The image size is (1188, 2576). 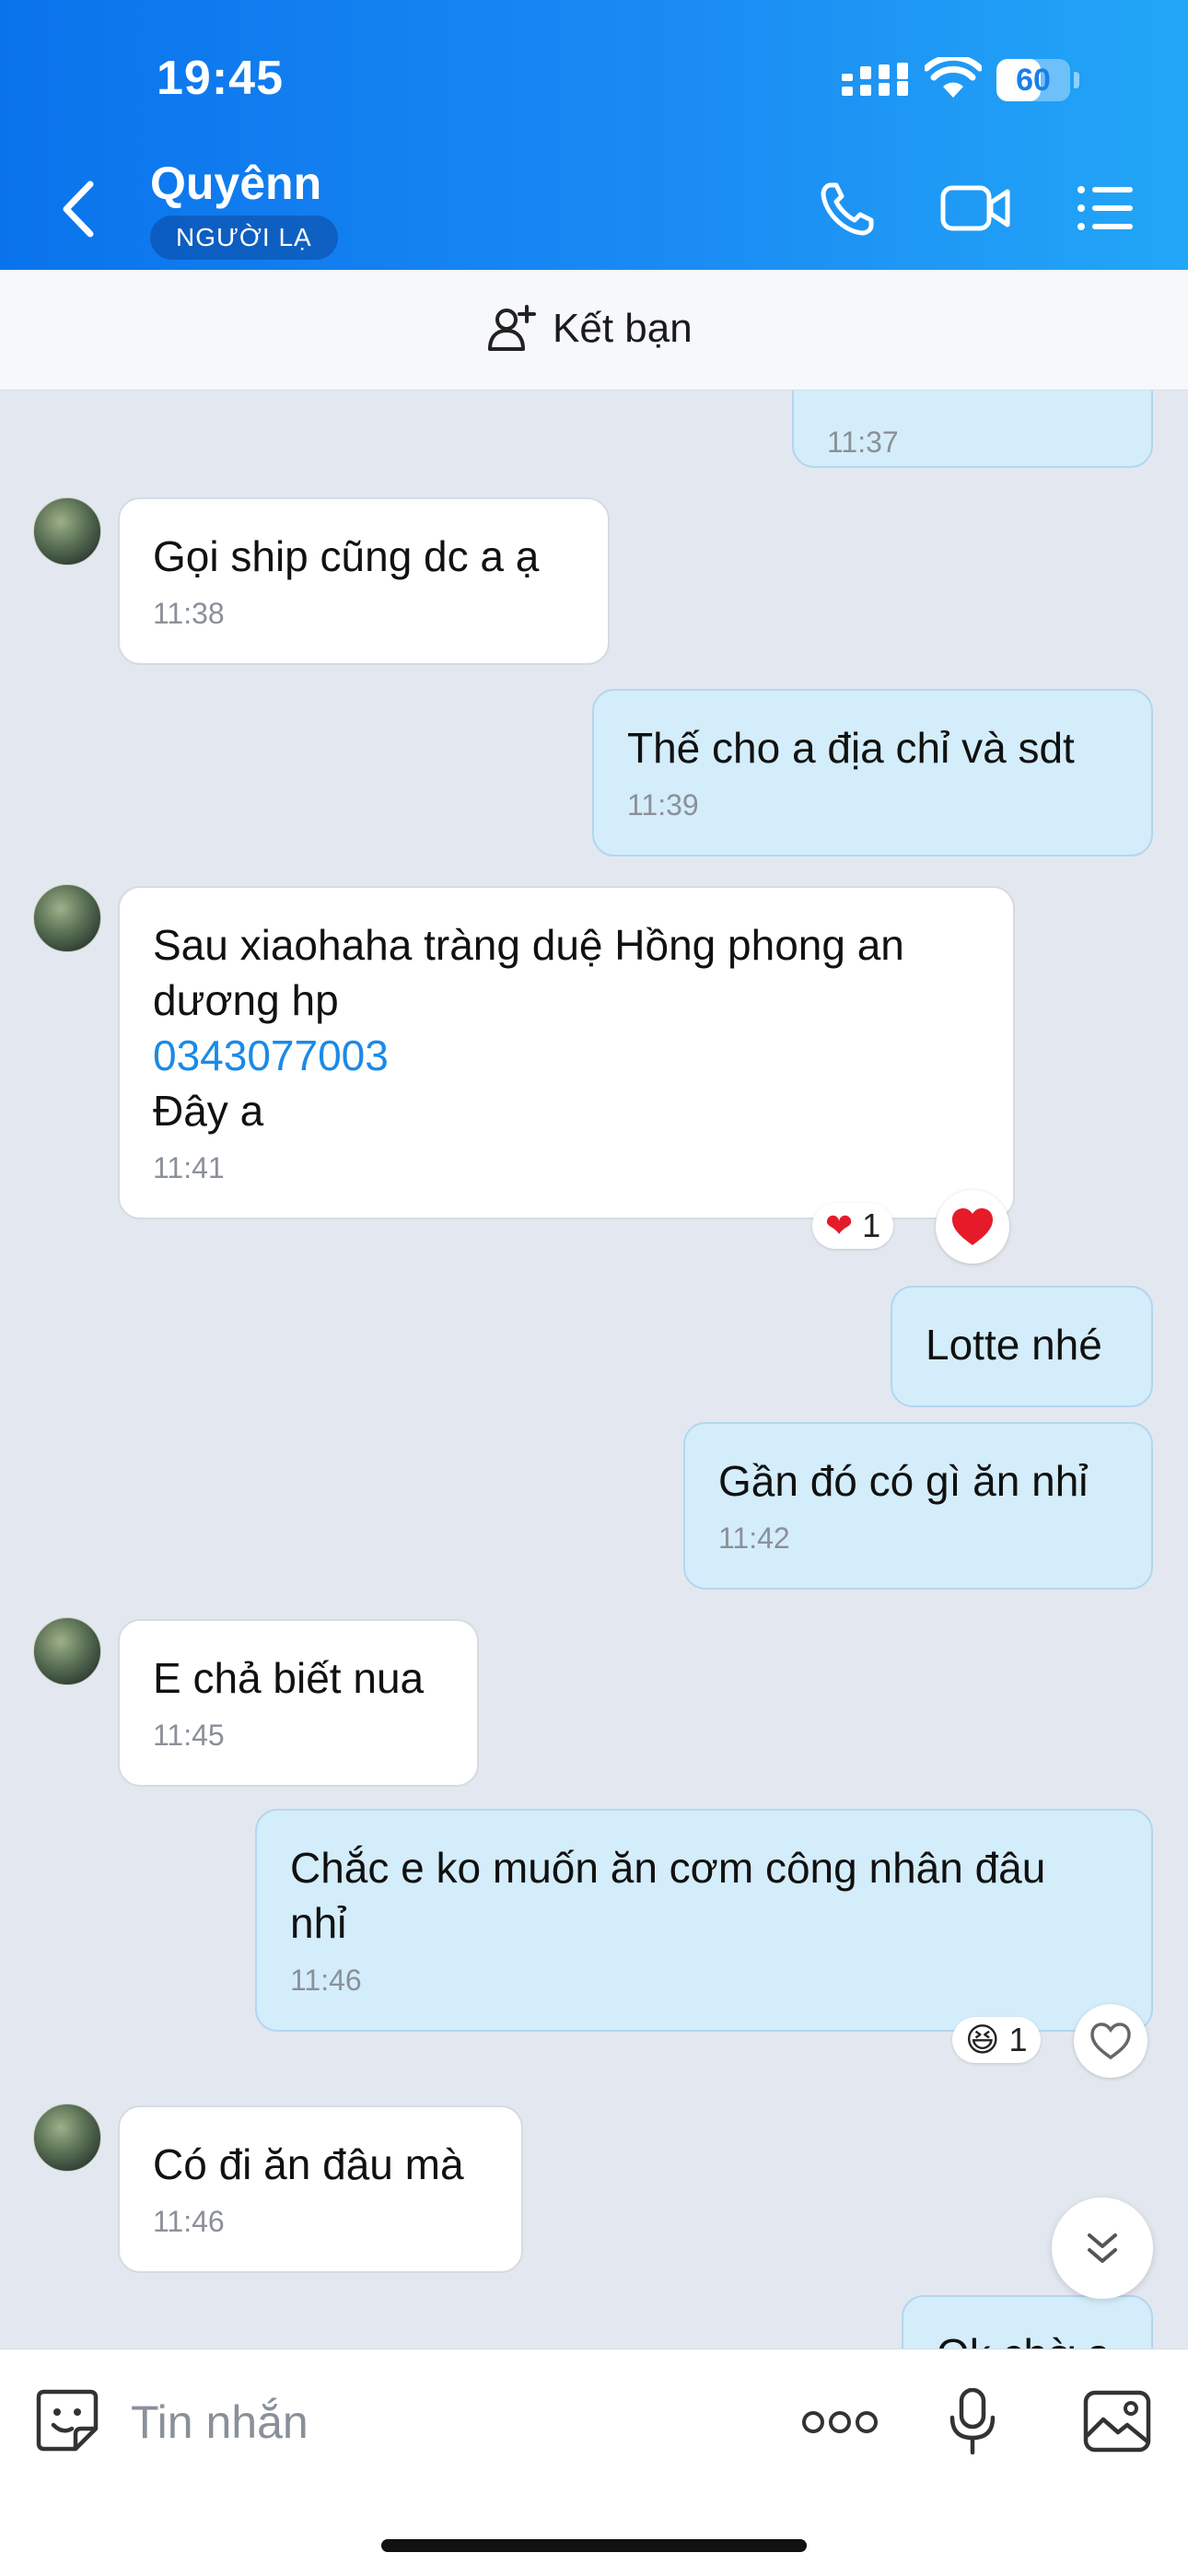 What do you see at coordinates (189, 1735) in the screenshot?
I see `message-time: 11:45` at bounding box center [189, 1735].